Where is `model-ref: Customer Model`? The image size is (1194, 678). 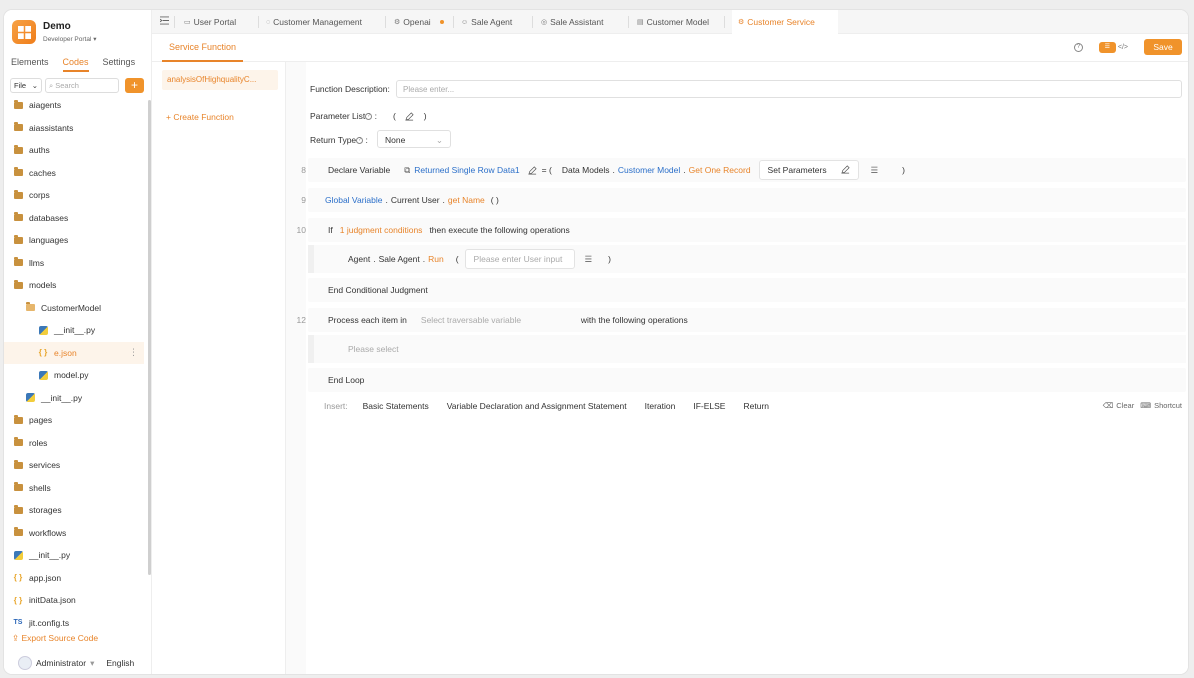 model-ref: Customer Model is located at coordinates (649, 170).